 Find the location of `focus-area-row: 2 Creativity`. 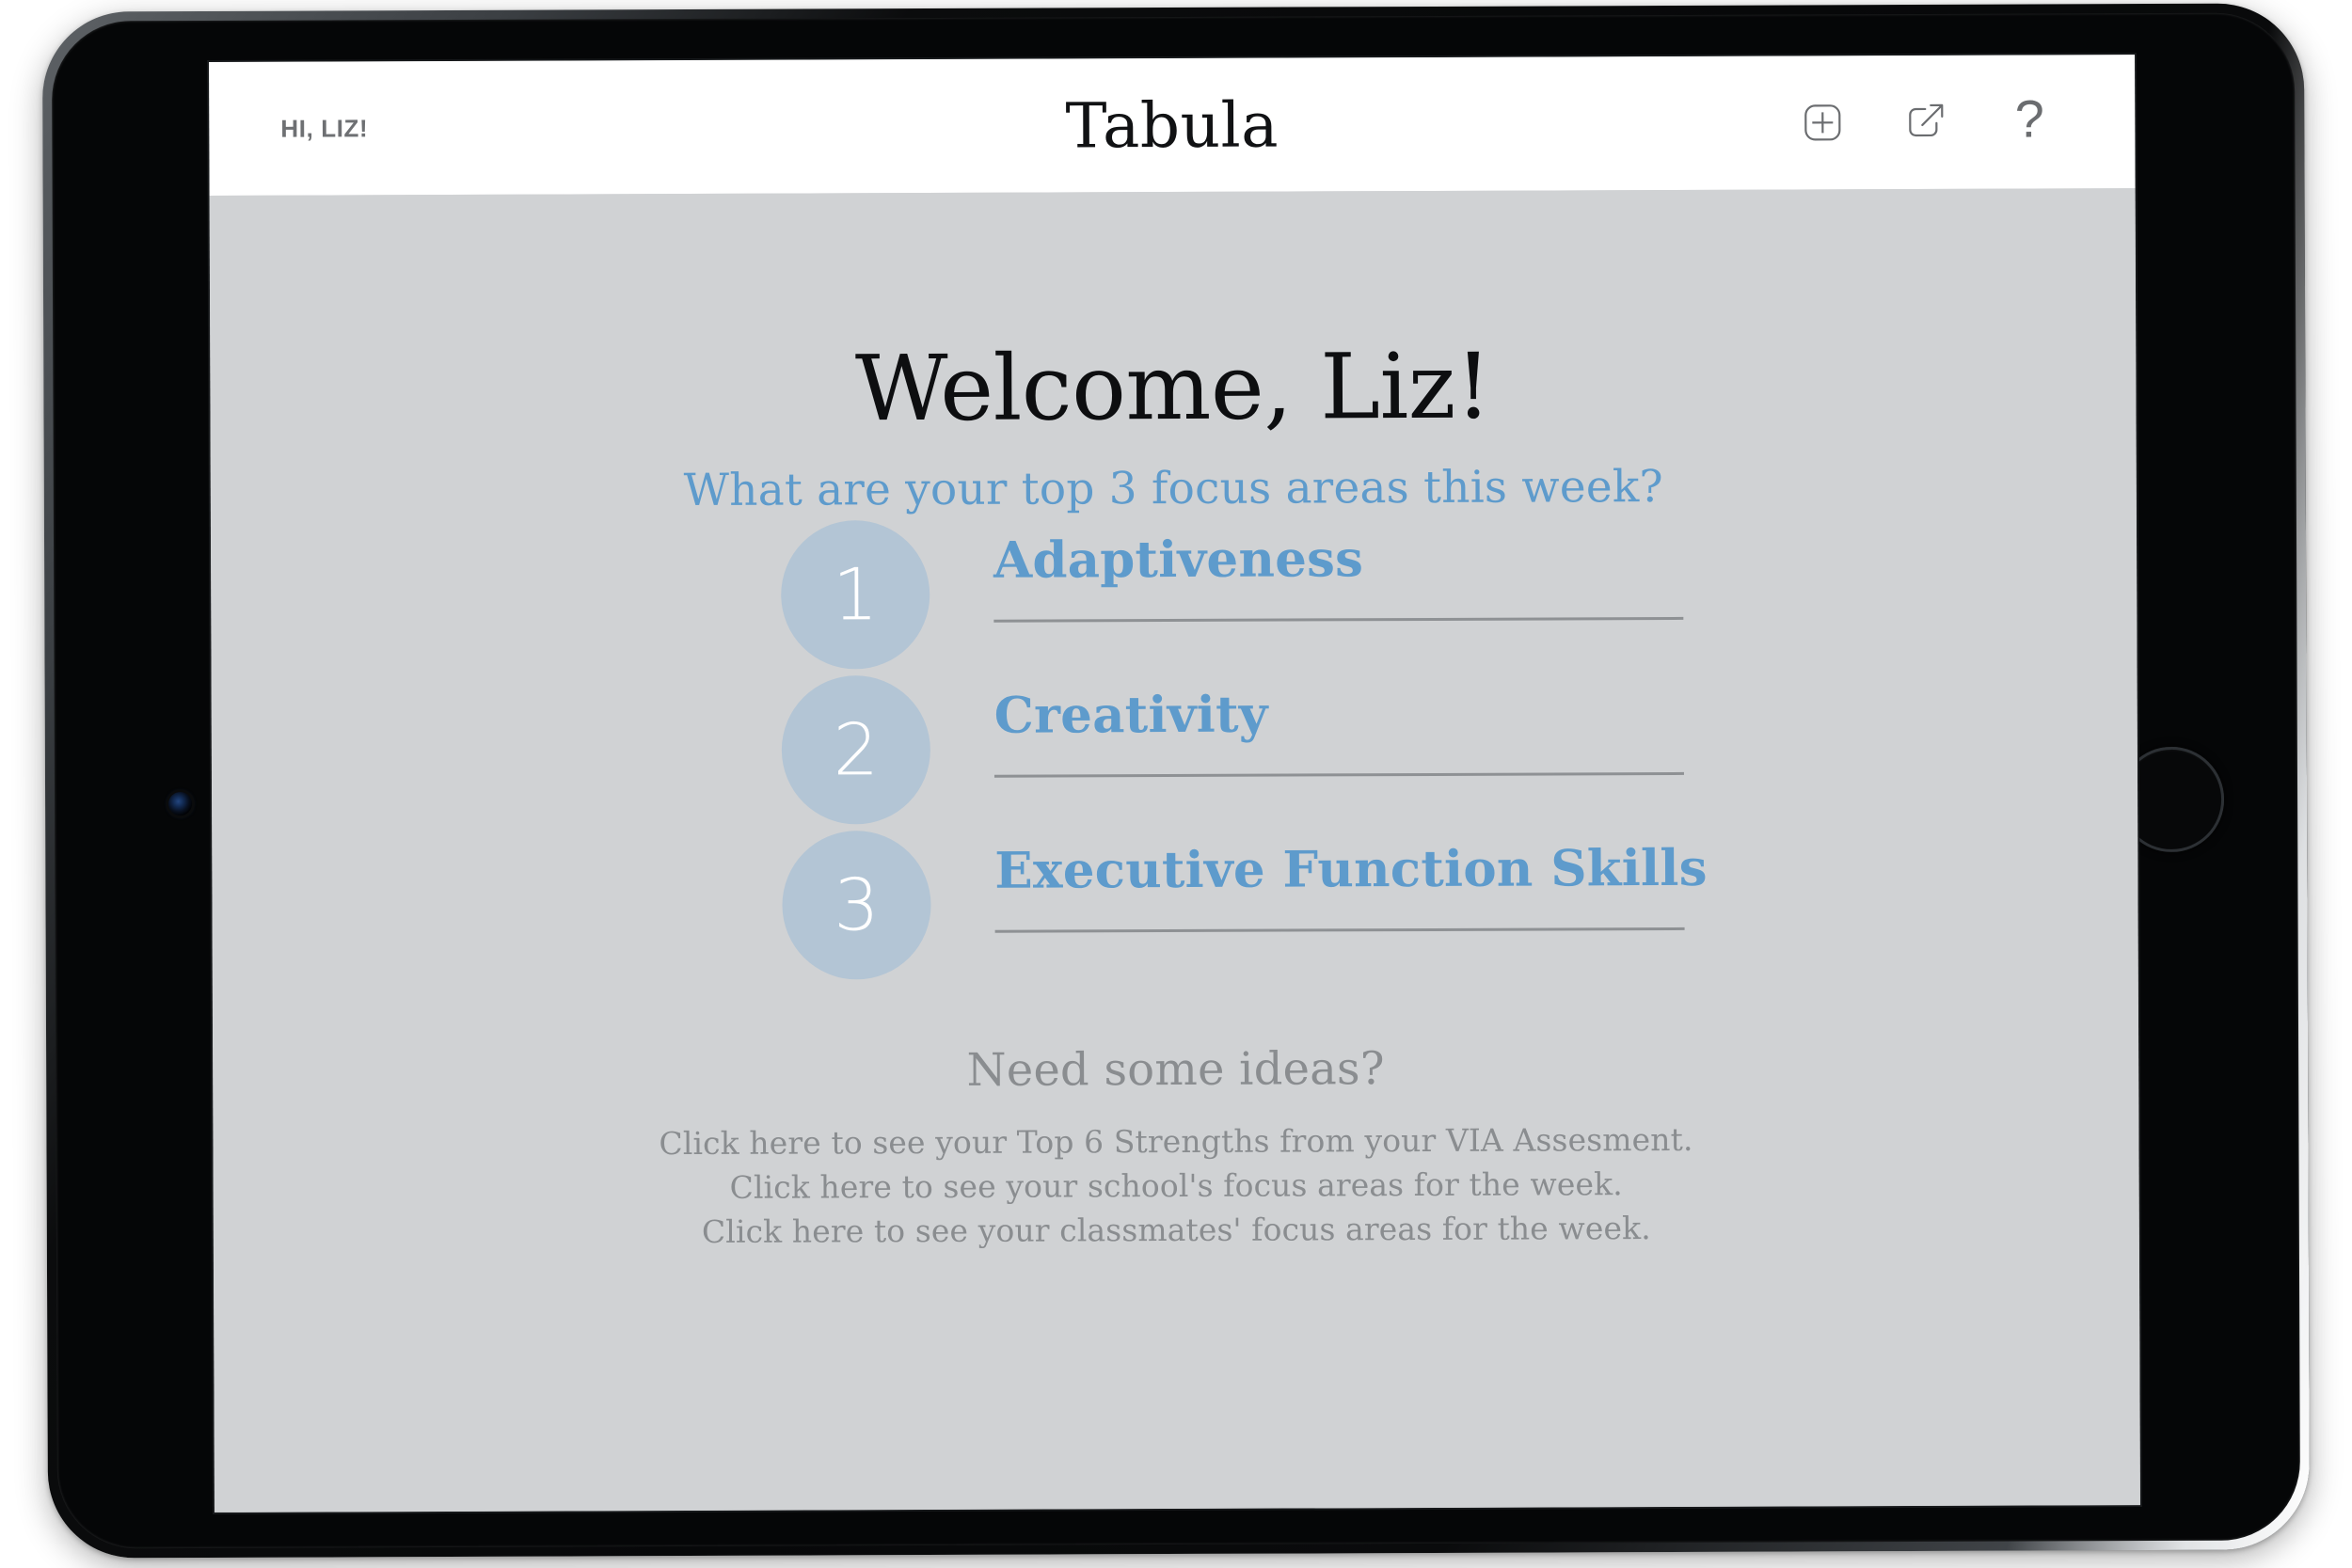

focus-area-row: 2 Creativity is located at coordinates (1175, 752).